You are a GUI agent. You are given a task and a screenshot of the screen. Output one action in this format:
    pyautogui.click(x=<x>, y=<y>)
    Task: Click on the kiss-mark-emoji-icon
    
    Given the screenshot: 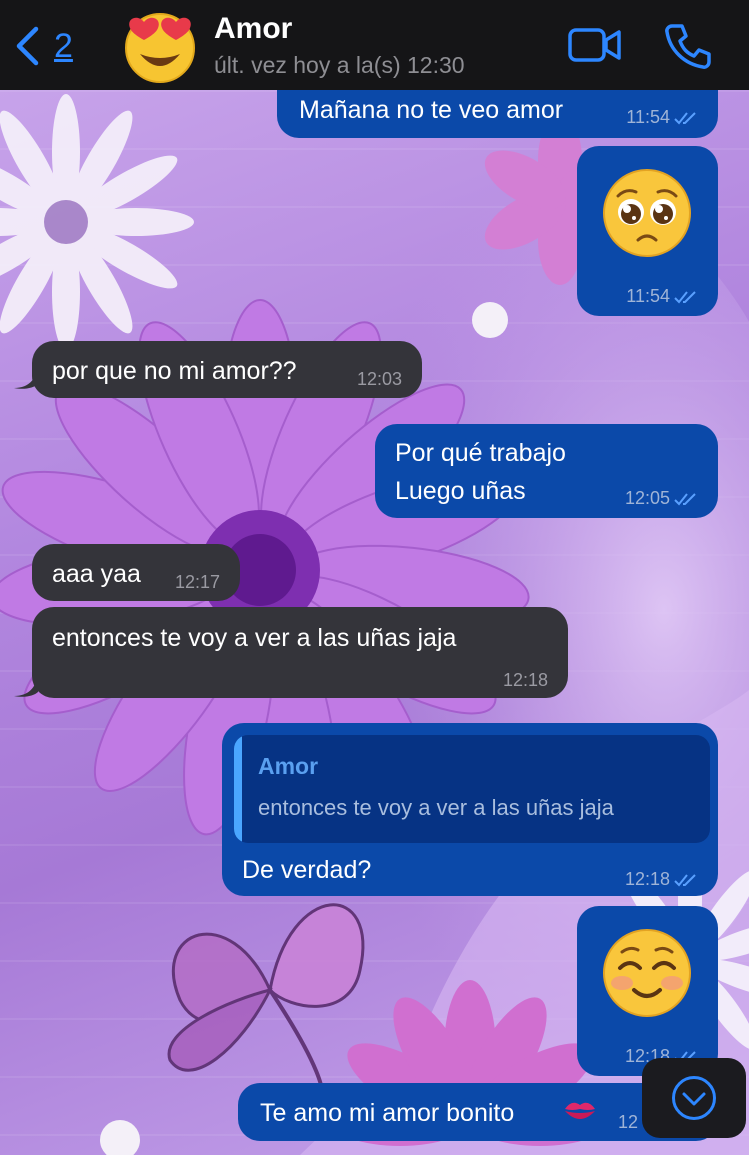 What is the action you would take?
    pyautogui.click(x=580, y=1110)
    